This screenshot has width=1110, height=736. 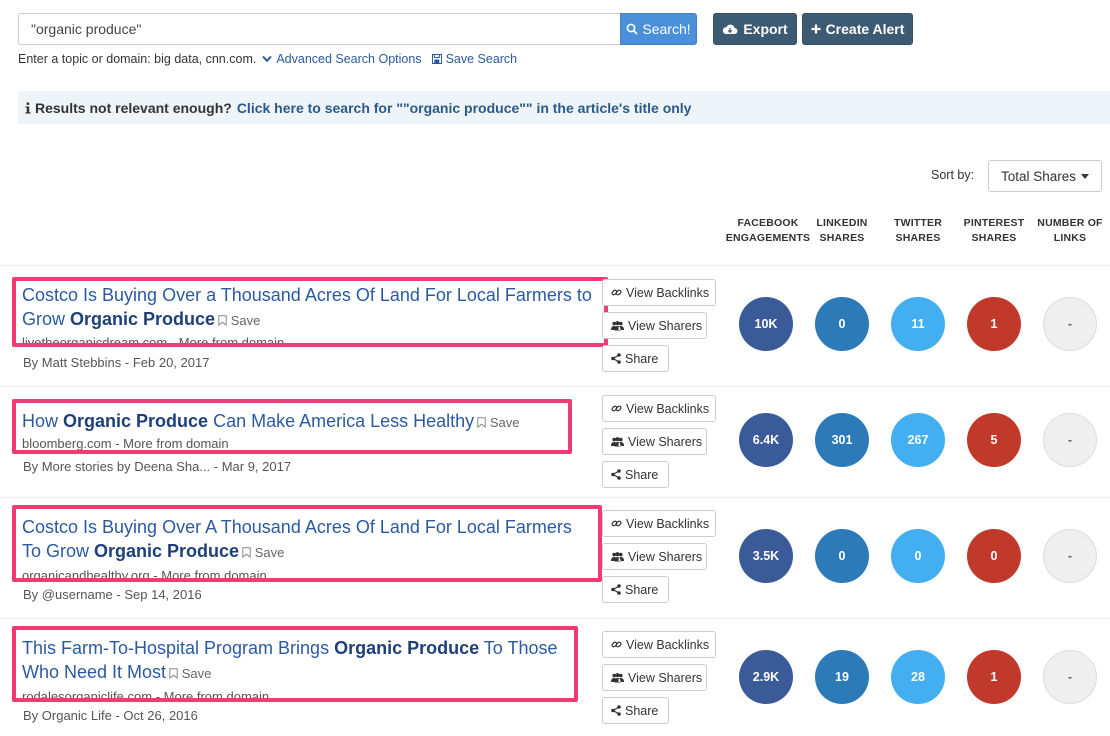 What do you see at coordinates (133, 107) in the screenshot?
I see `notice-lead: Results not relevant enough?` at bounding box center [133, 107].